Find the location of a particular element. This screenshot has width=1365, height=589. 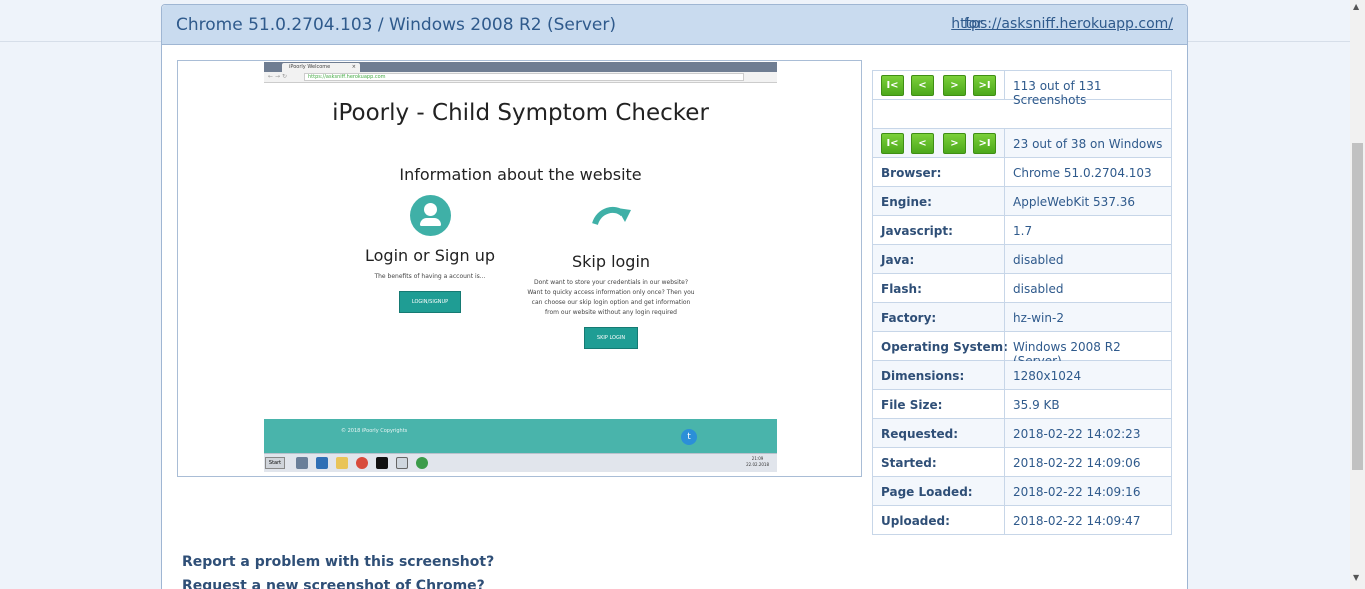

info-row: Flash: disabled is located at coordinates (1022, 288).